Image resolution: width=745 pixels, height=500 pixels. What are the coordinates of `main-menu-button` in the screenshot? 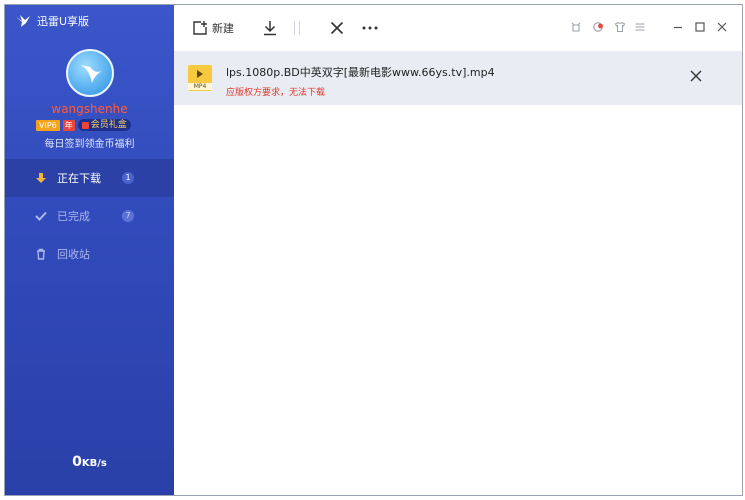 It's located at (640, 27).